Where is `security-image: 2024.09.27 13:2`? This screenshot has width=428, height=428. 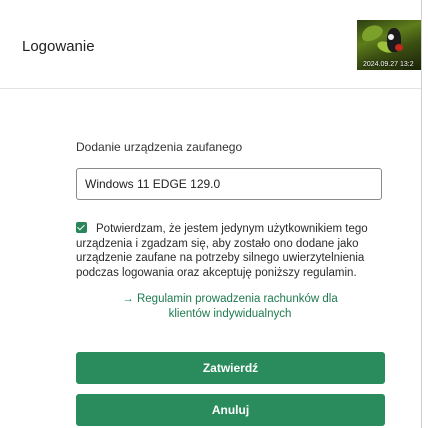
security-image: 2024.09.27 13:2 is located at coordinates (389, 45).